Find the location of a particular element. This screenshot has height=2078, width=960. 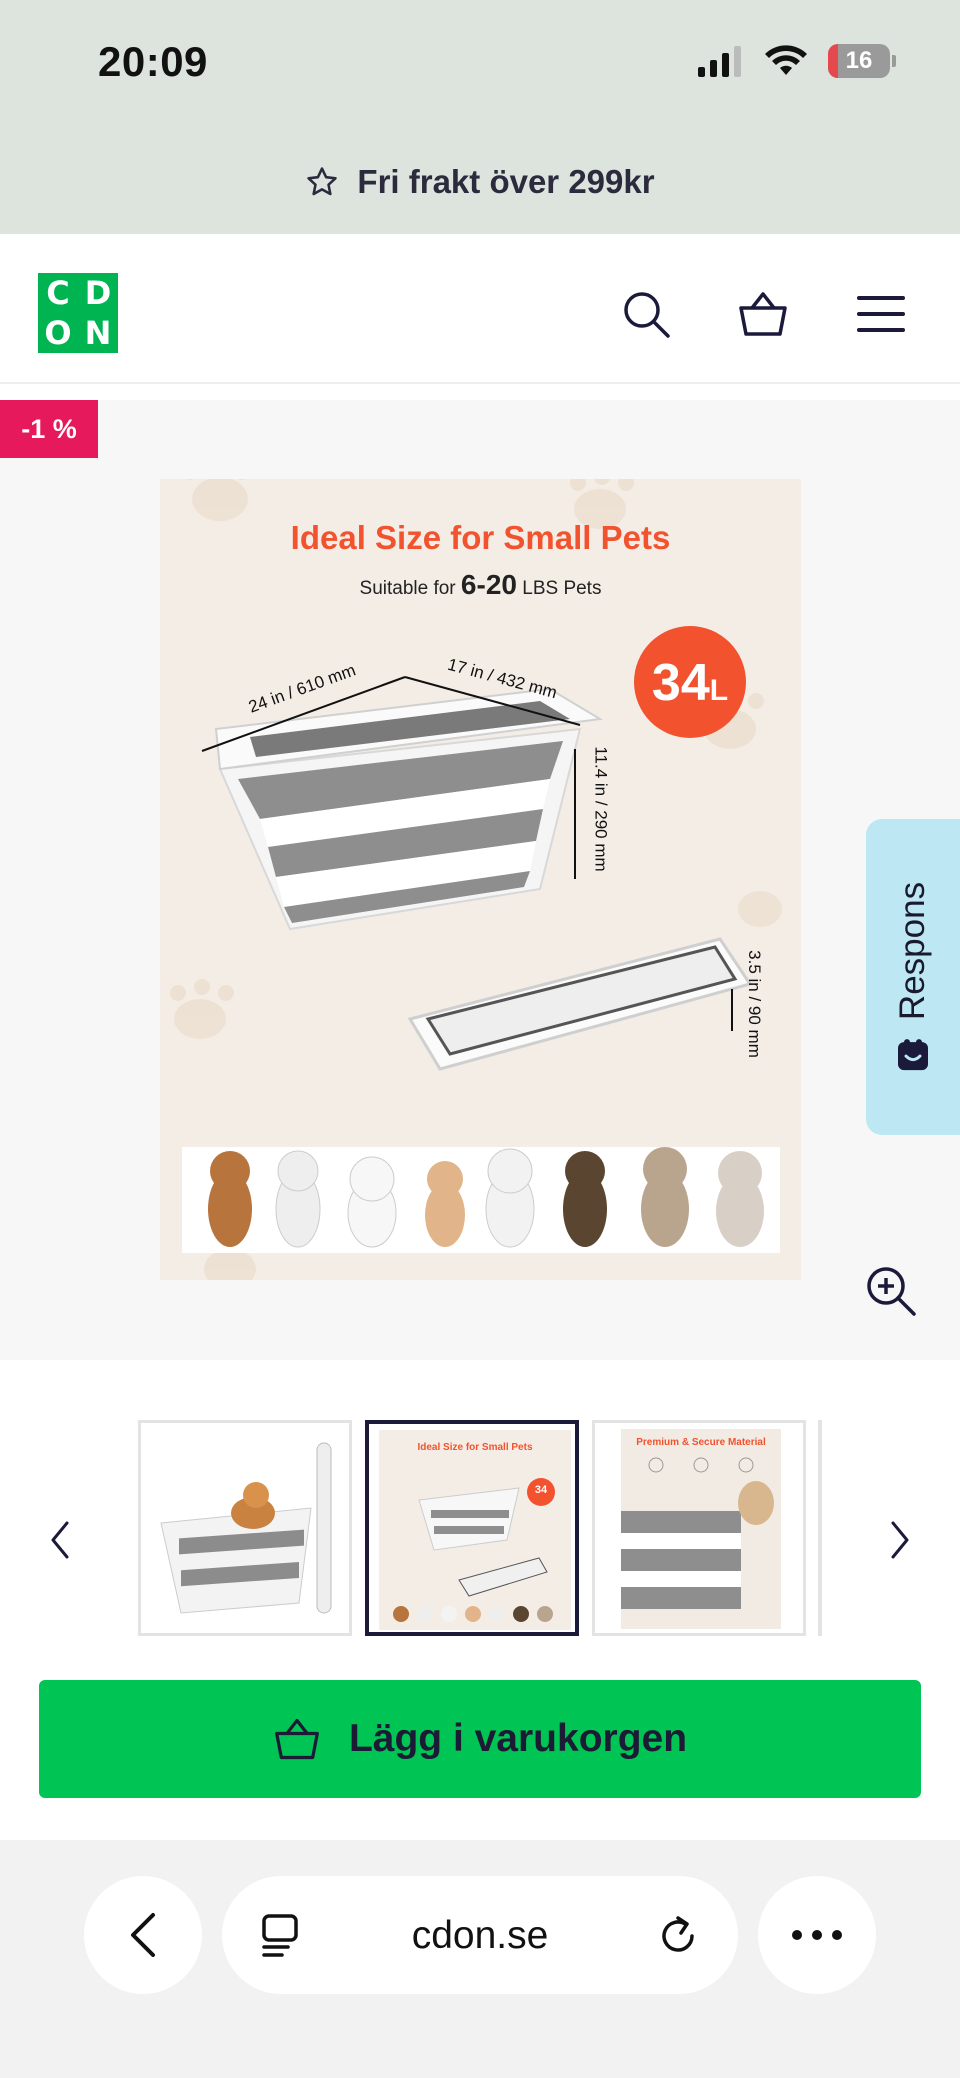

feedback-label: Respons is located at coordinates (912, 951).